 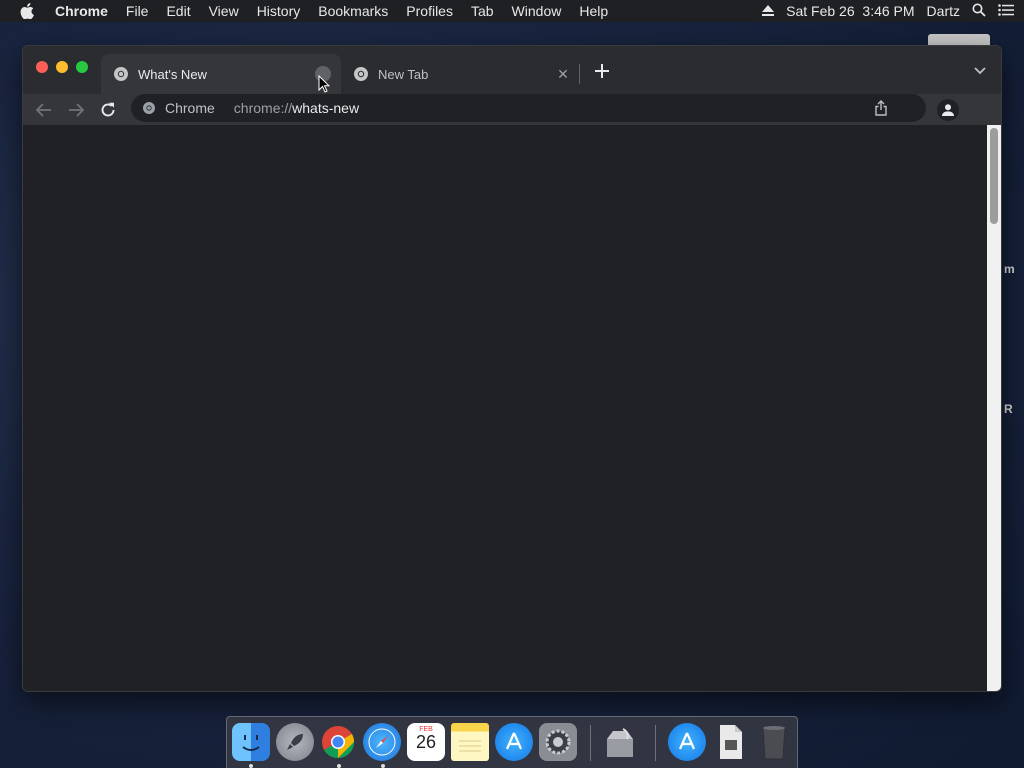 What do you see at coordinates (27, 11) in the screenshot?
I see `apple-icon` at bounding box center [27, 11].